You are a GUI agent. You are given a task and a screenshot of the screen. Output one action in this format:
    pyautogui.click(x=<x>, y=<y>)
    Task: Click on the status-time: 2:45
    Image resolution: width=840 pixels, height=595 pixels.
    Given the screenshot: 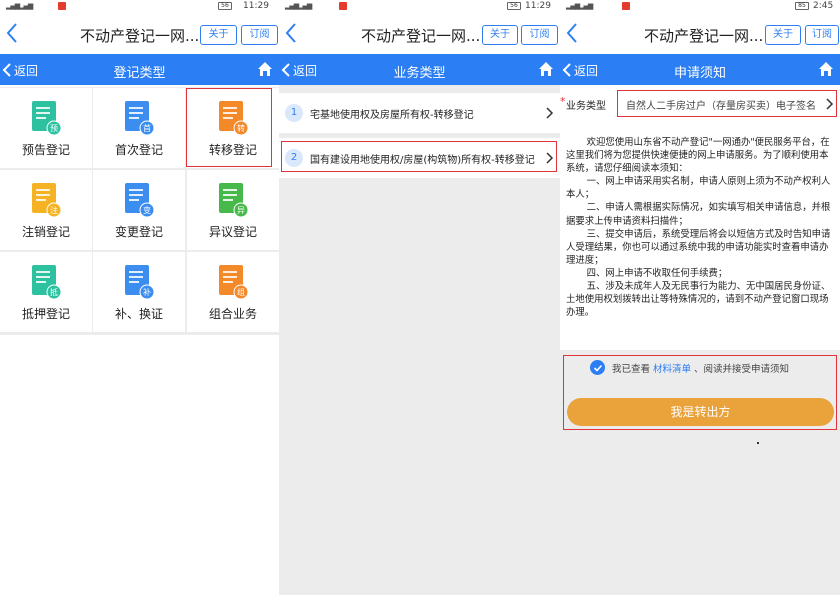 What is the action you would take?
    pyautogui.click(x=823, y=6)
    